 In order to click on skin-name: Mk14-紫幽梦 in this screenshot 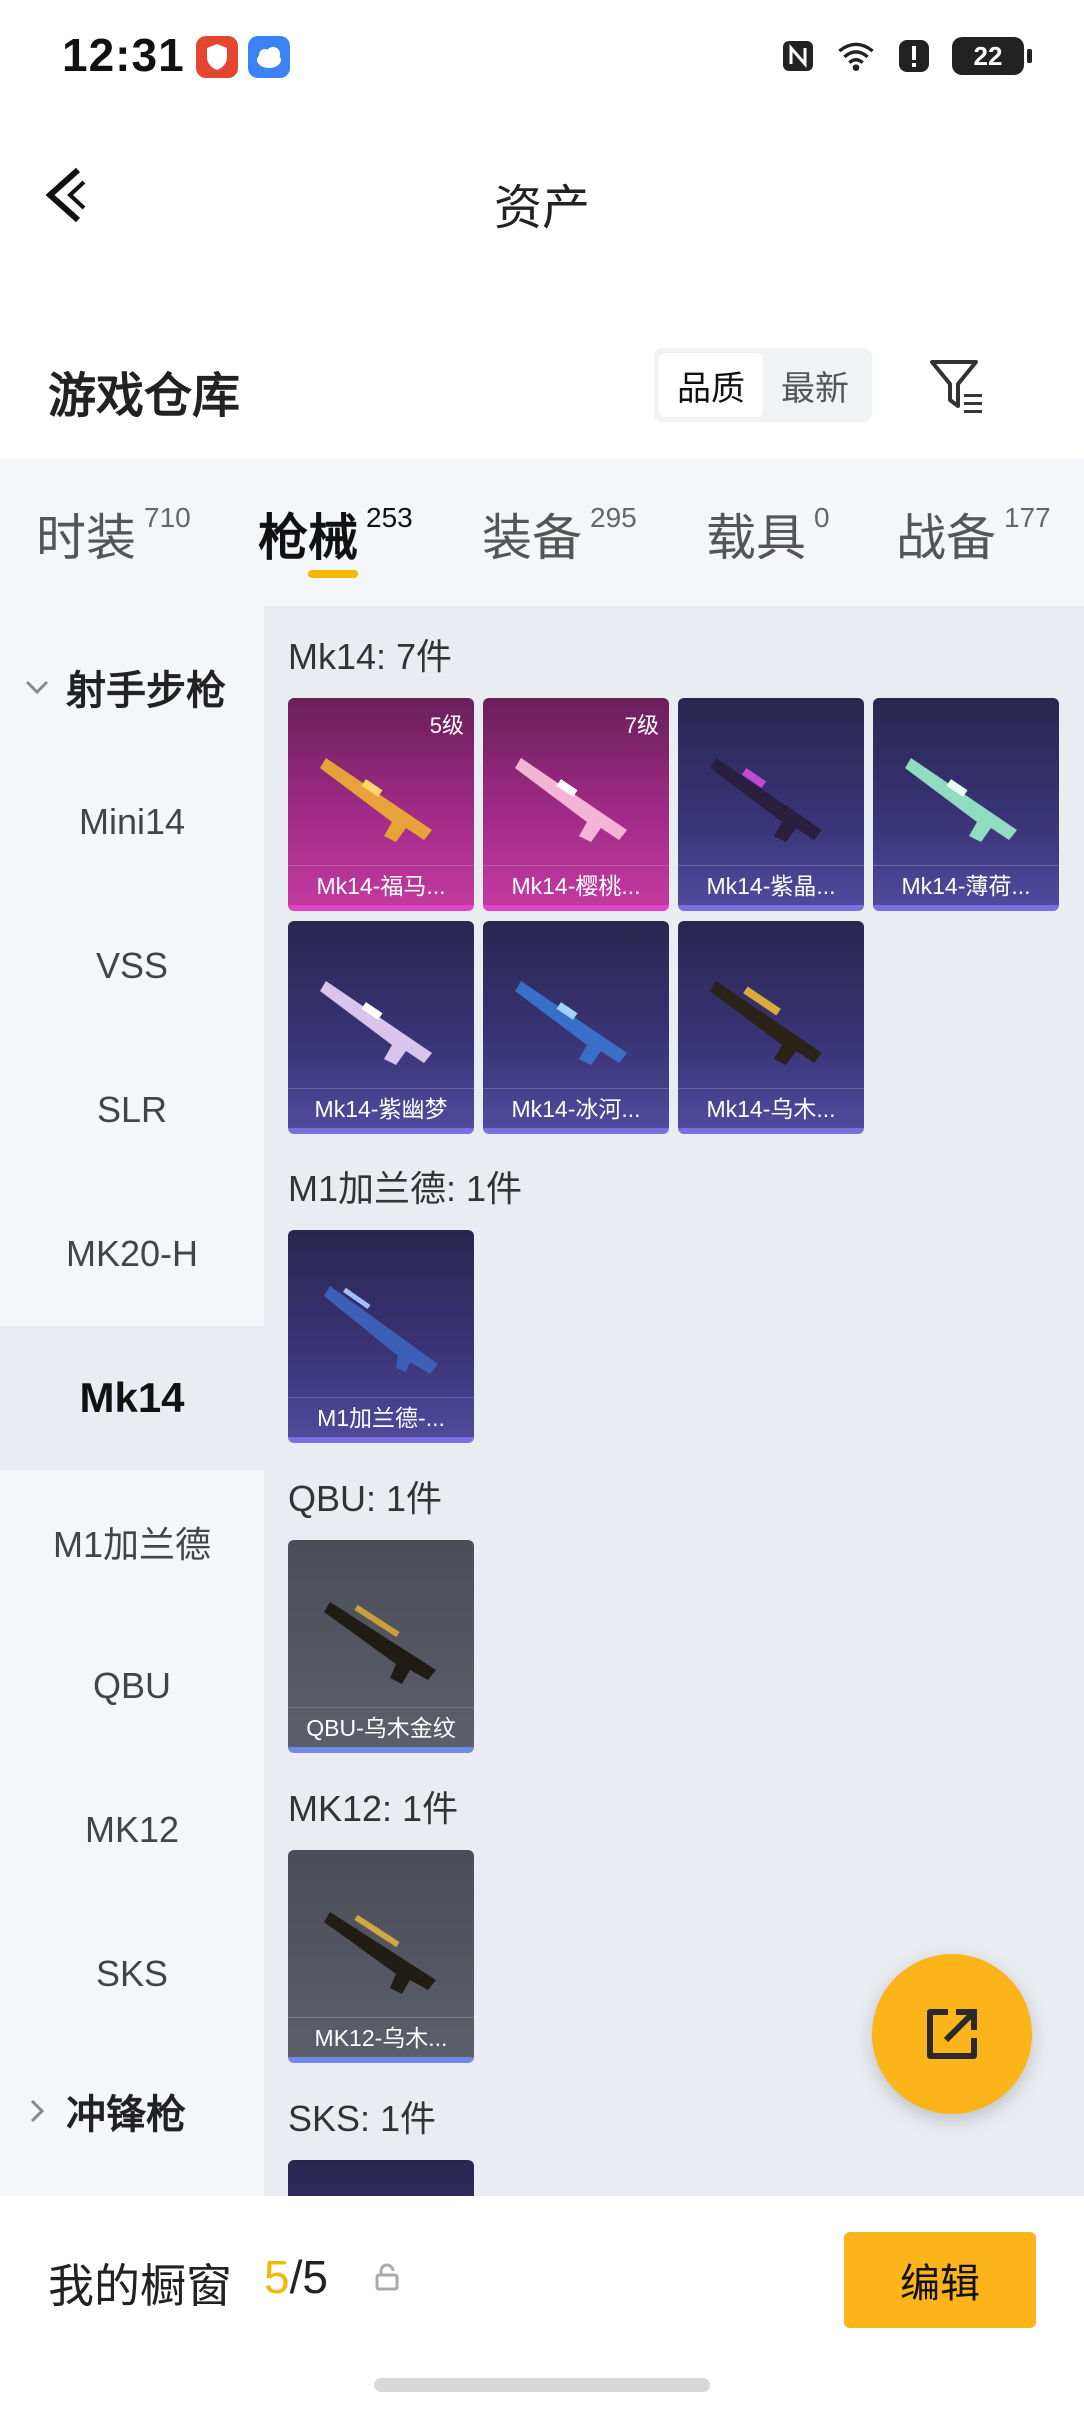, I will do `click(381, 1108)`.